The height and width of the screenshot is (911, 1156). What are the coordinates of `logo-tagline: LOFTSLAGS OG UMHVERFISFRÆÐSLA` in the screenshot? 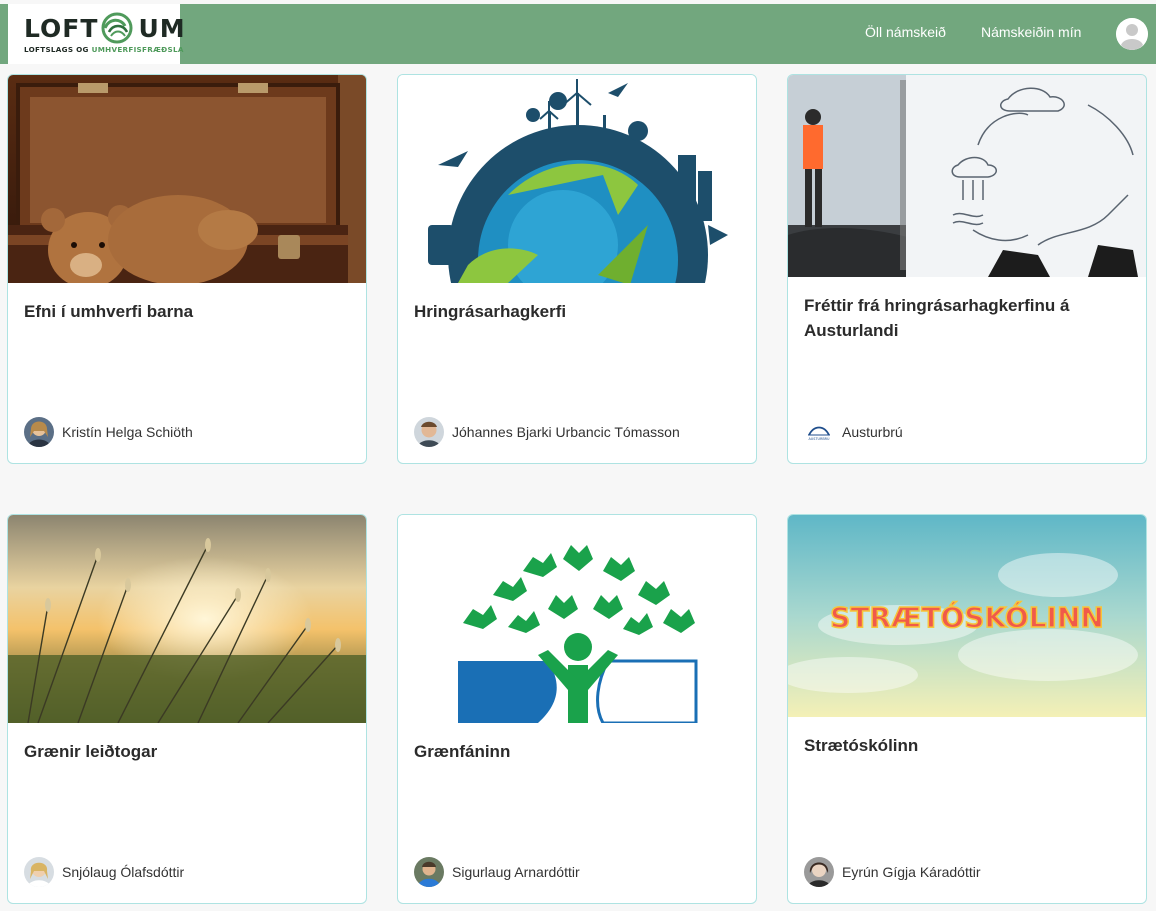 It's located at (104, 49).